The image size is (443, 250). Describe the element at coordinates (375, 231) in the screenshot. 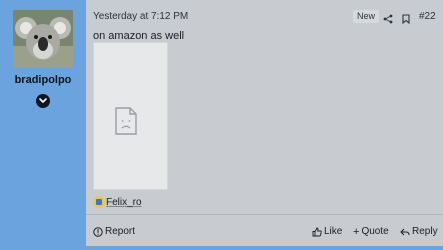

I see `quote-label: Quote` at that location.